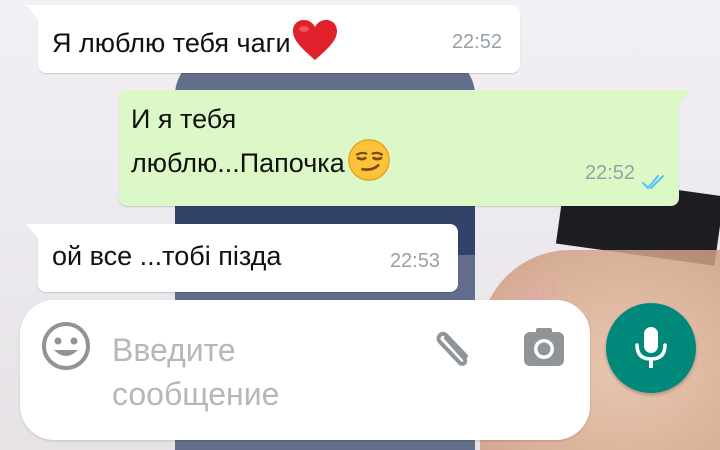 The width and height of the screenshot is (720, 450). I want to click on mic-button, so click(651, 348).